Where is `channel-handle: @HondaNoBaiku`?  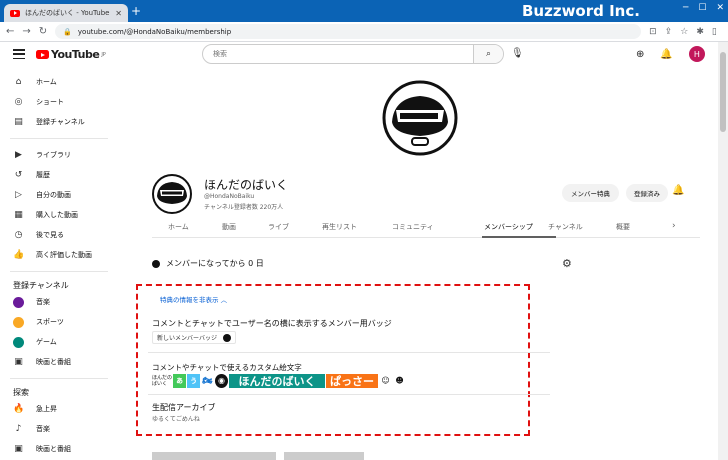
channel-handle: @HondaNoBaiku is located at coordinates (229, 196).